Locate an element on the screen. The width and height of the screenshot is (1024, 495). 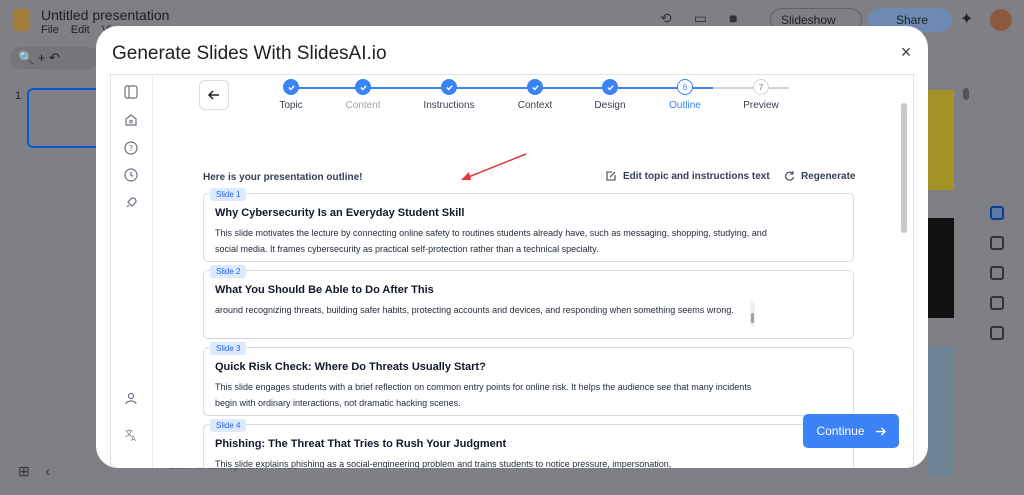
step-preview: 7 Preview is located at coordinates (761, 95).